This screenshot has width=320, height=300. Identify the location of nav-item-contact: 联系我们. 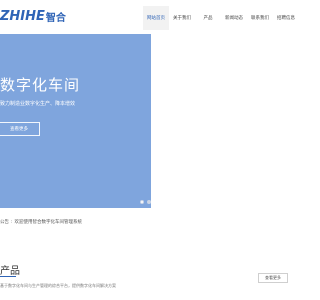
(260, 18).